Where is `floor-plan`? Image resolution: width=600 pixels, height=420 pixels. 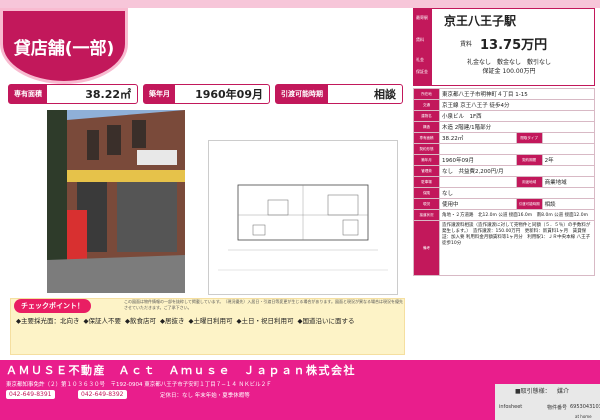 floor-plan is located at coordinates (303, 217).